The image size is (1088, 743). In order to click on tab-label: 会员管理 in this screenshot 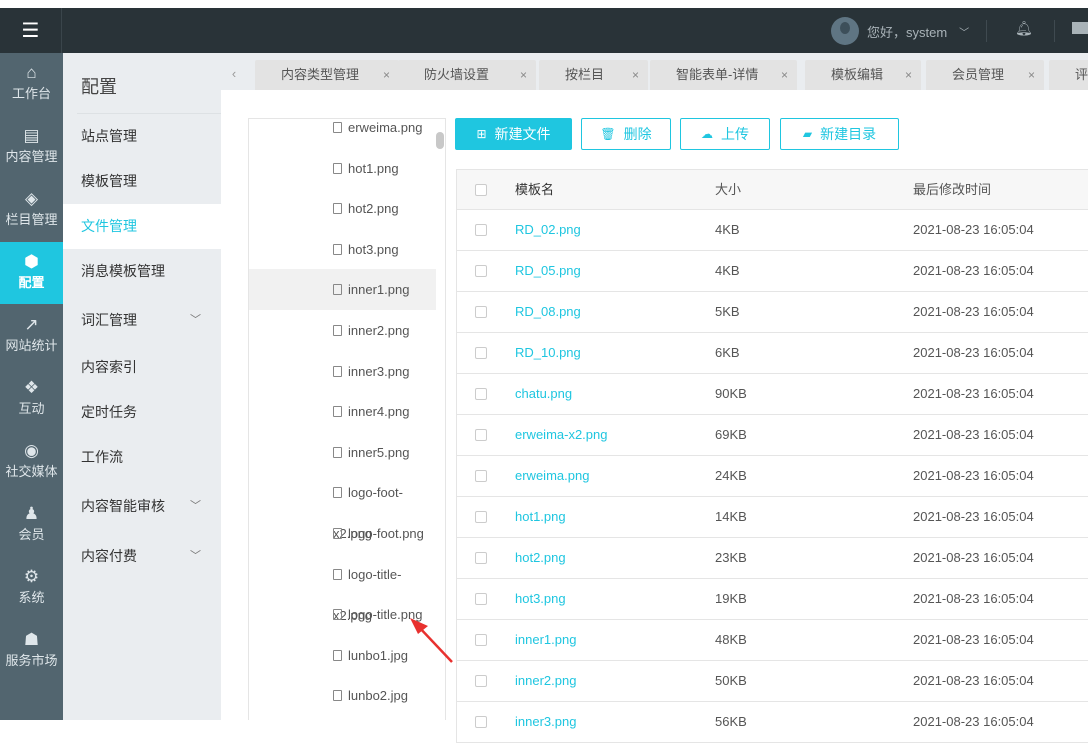, I will do `click(978, 74)`.